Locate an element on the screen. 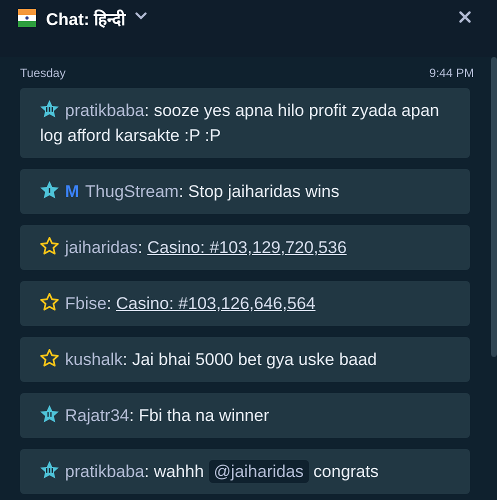 The width and height of the screenshot is (497, 500). close-icon is located at coordinates (465, 17).